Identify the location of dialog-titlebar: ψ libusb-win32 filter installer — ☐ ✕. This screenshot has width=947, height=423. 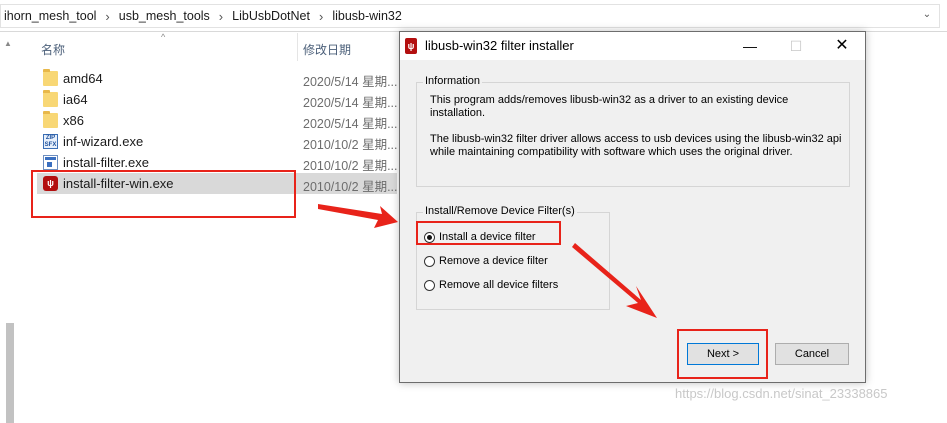
(632, 46).